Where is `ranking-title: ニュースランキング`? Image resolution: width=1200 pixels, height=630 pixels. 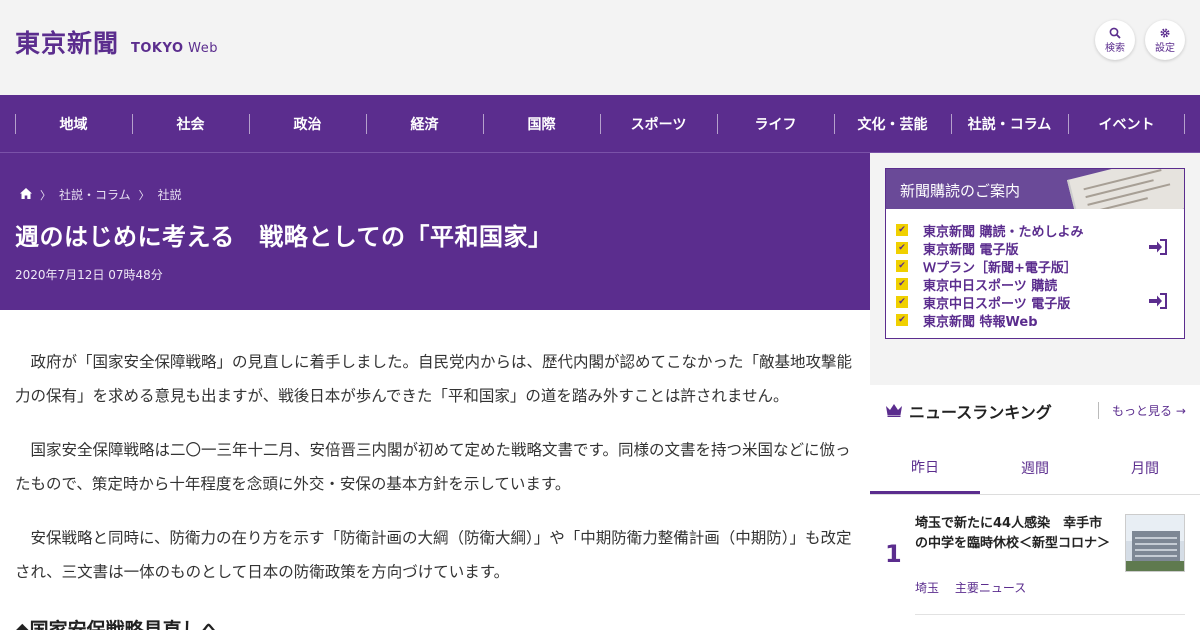
ranking-title: ニュースランキング is located at coordinates (980, 412).